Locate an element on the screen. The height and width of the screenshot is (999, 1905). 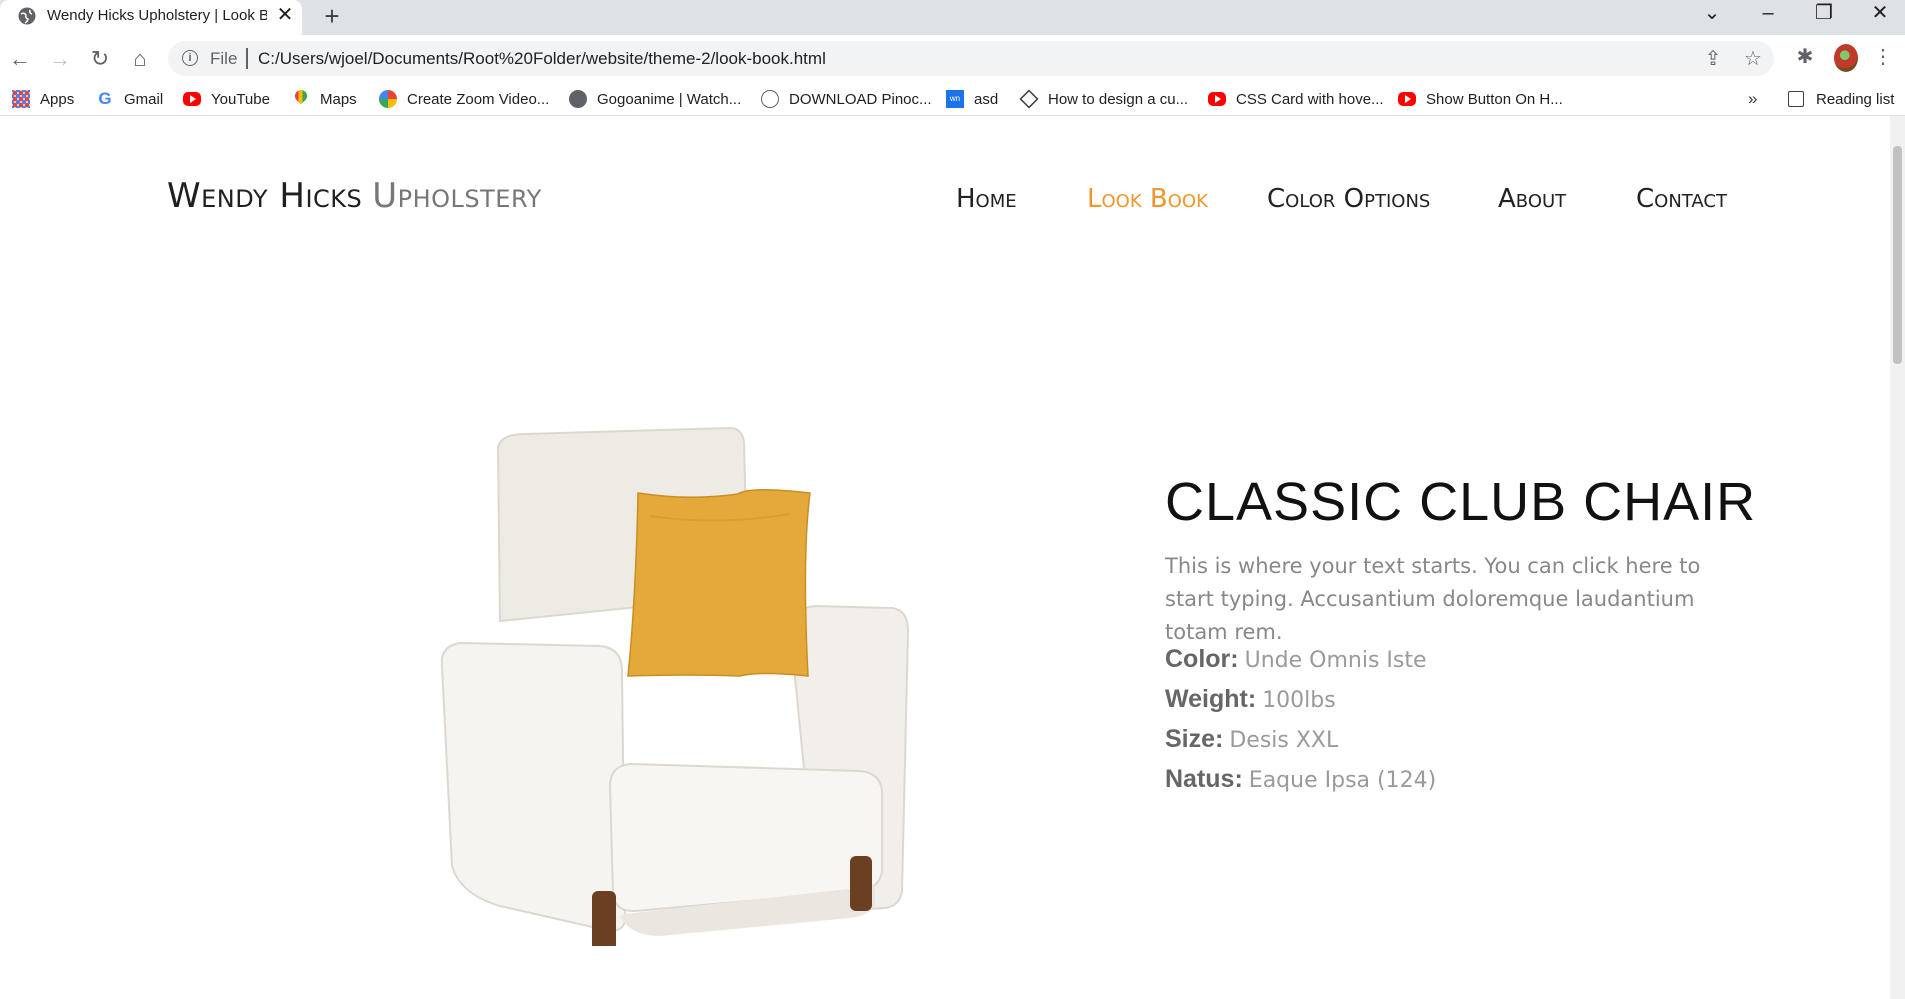
new-tab-button: + is located at coordinates (332, 16).